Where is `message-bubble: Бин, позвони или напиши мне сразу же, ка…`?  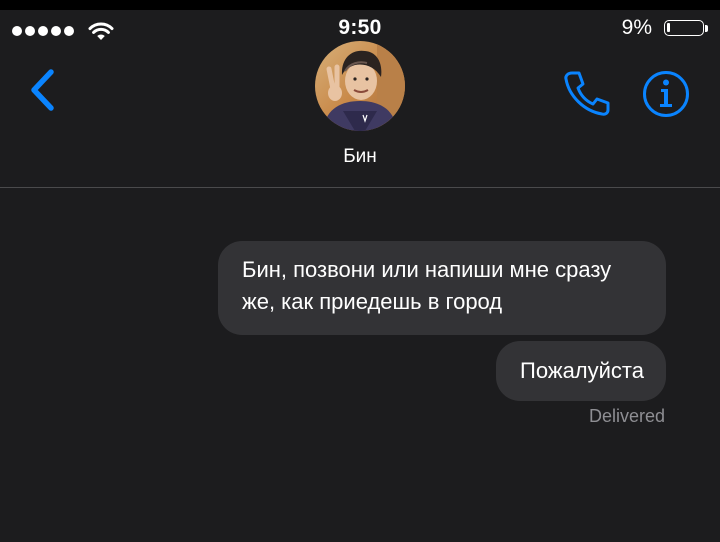
message-bubble: Бин, позвони или напиши мне сразу же, ка… is located at coordinates (442, 288).